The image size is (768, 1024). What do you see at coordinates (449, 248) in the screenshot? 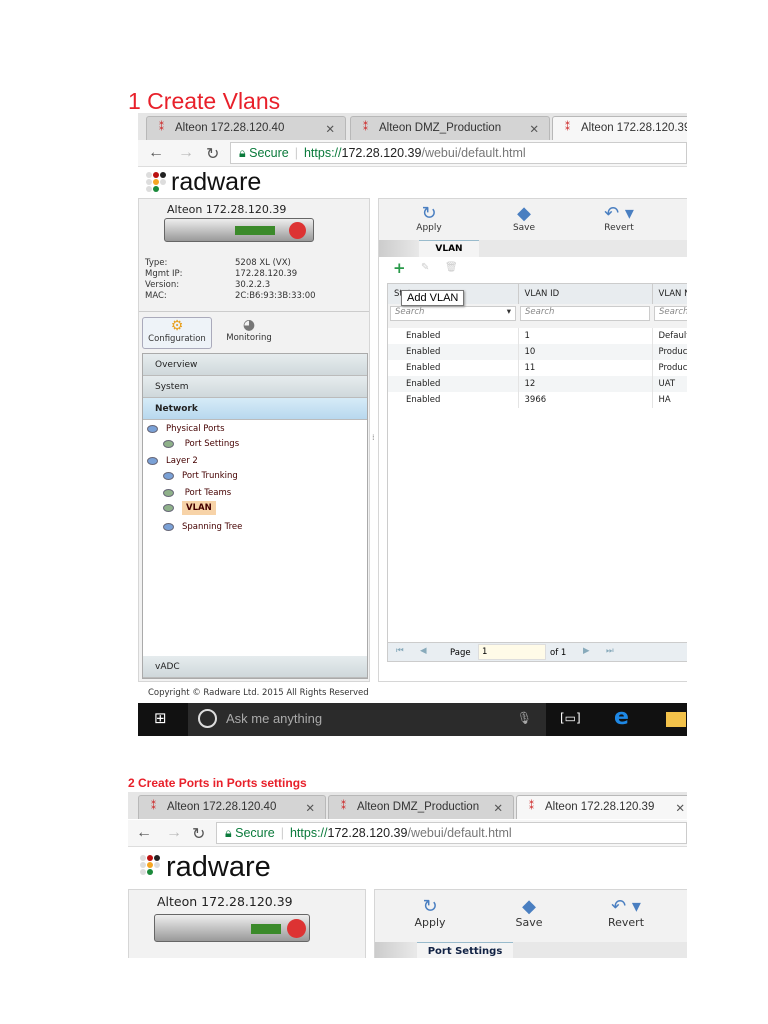
I see `tab-vlan: VLAN` at bounding box center [449, 248].